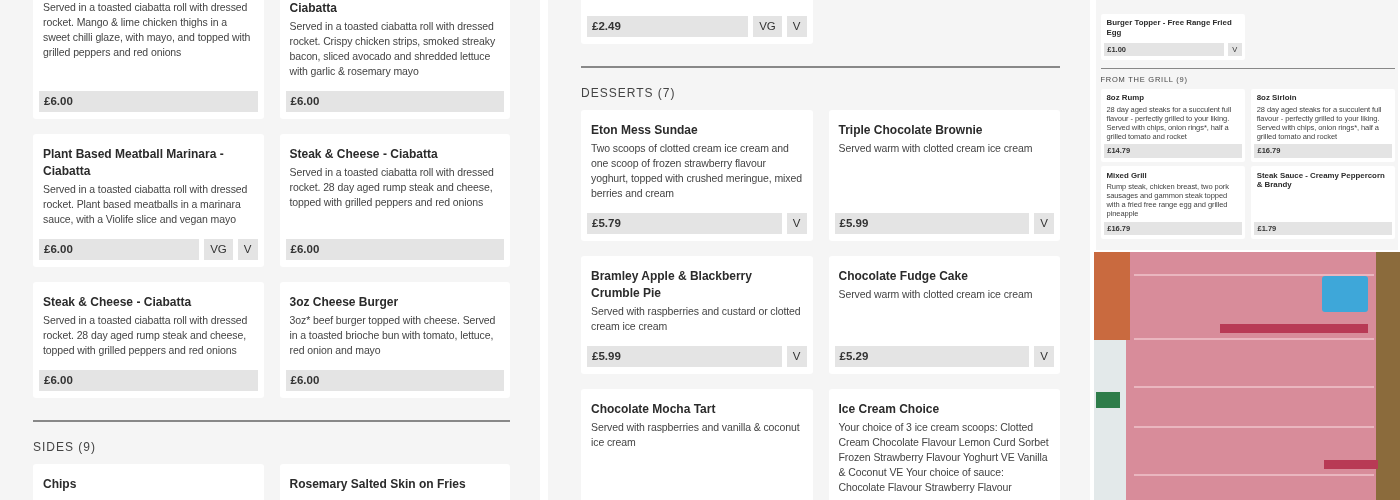 The image size is (1400, 500). Describe the element at coordinates (313, 8) in the screenshot. I see `item-title: Ciabatta` at that location.